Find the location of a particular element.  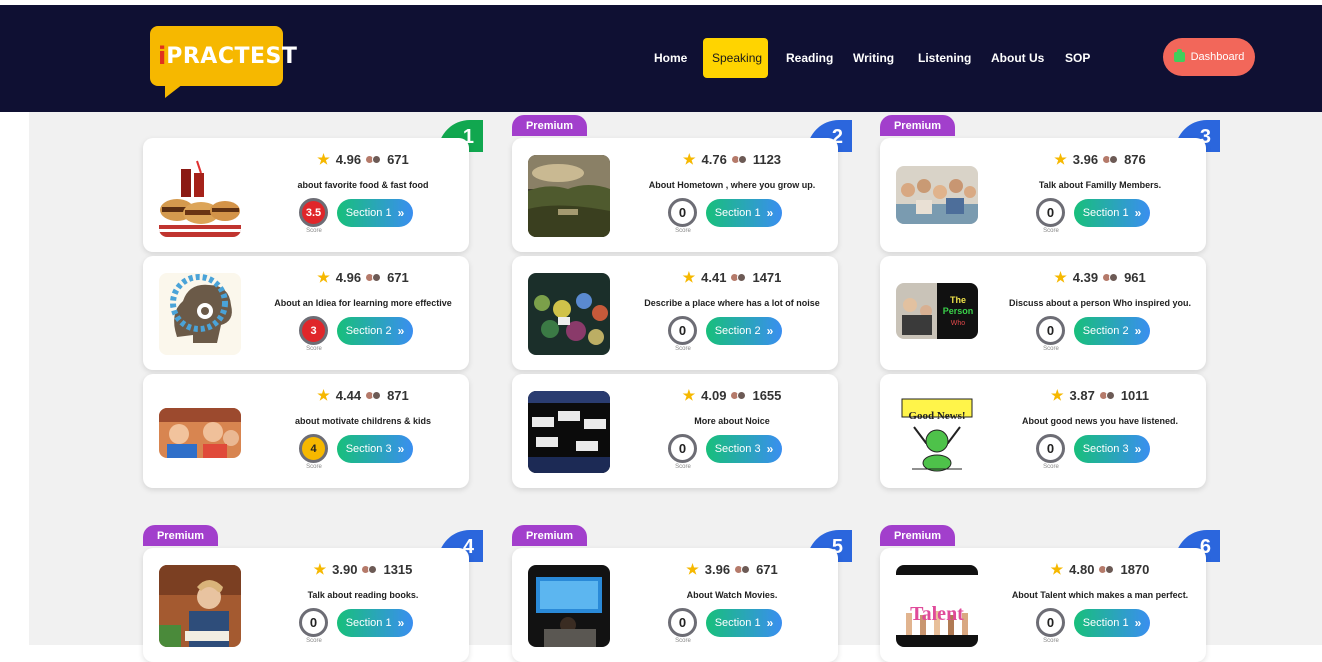

nav-writing: Writing is located at coordinates (873, 58).